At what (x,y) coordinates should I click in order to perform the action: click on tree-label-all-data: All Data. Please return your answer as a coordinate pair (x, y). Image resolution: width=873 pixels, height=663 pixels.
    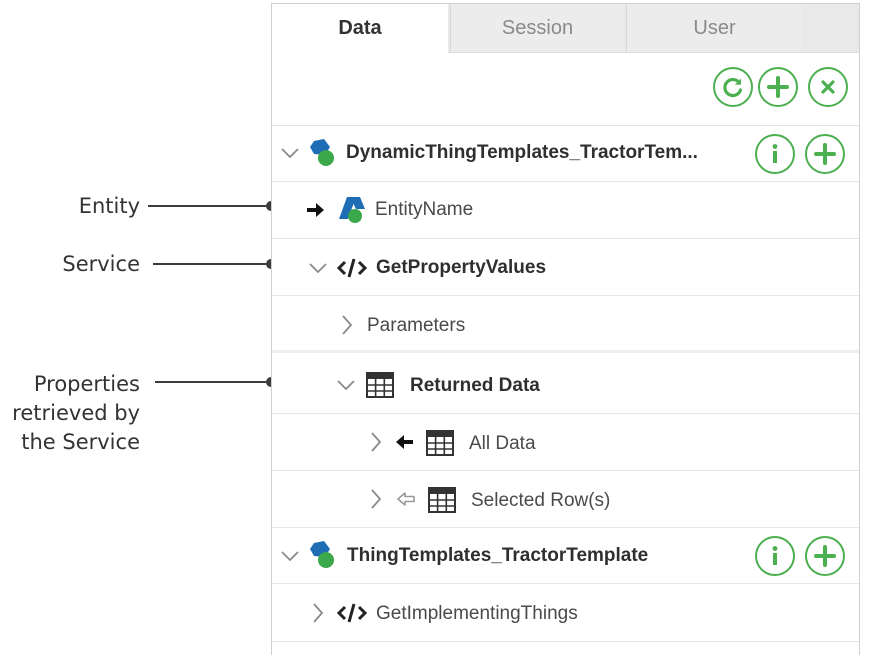
    Looking at the image, I should click on (502, 443).